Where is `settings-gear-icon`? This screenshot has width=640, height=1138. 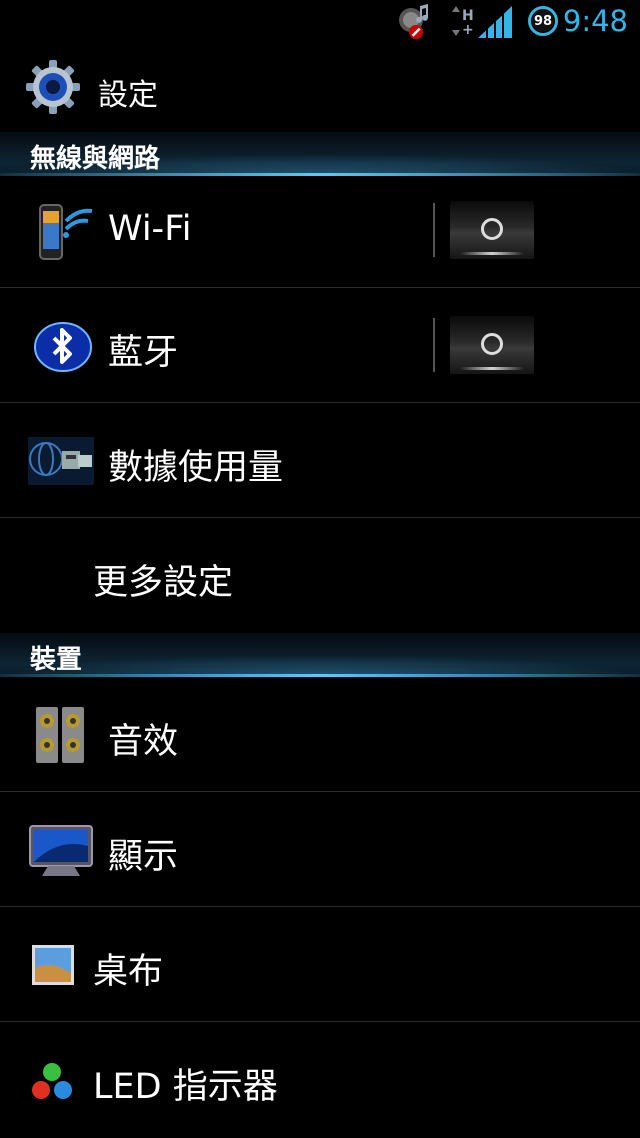
settings-gear-icon is located at coordinates (53, 87).